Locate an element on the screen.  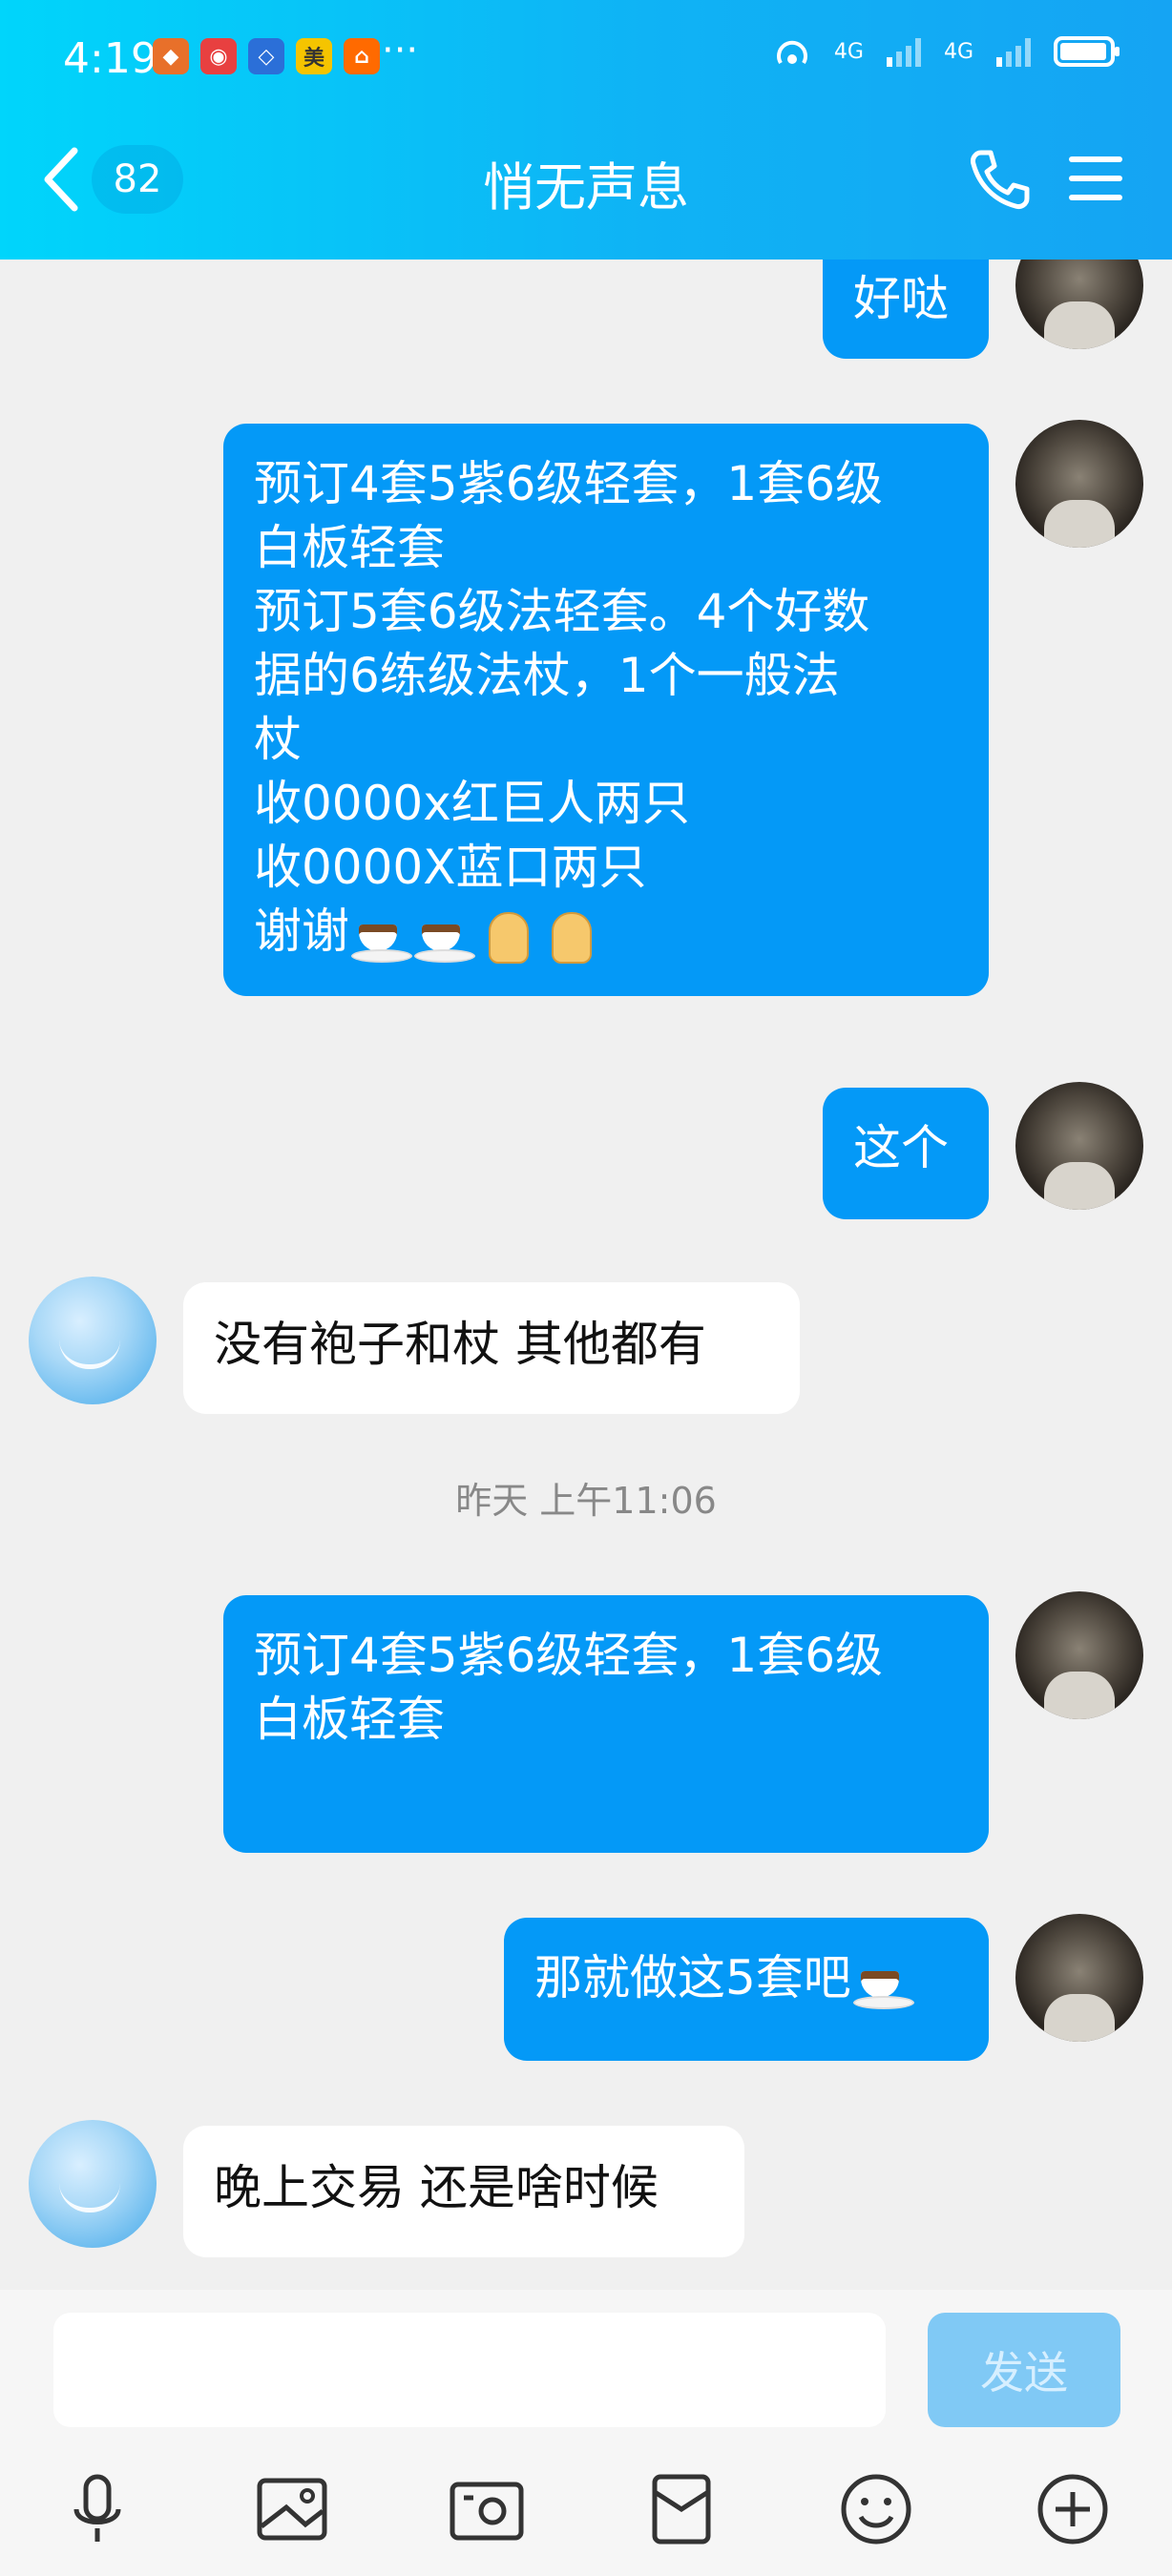
message-bubble-outgoing: 这个 is located at coordinates (906, 1153).